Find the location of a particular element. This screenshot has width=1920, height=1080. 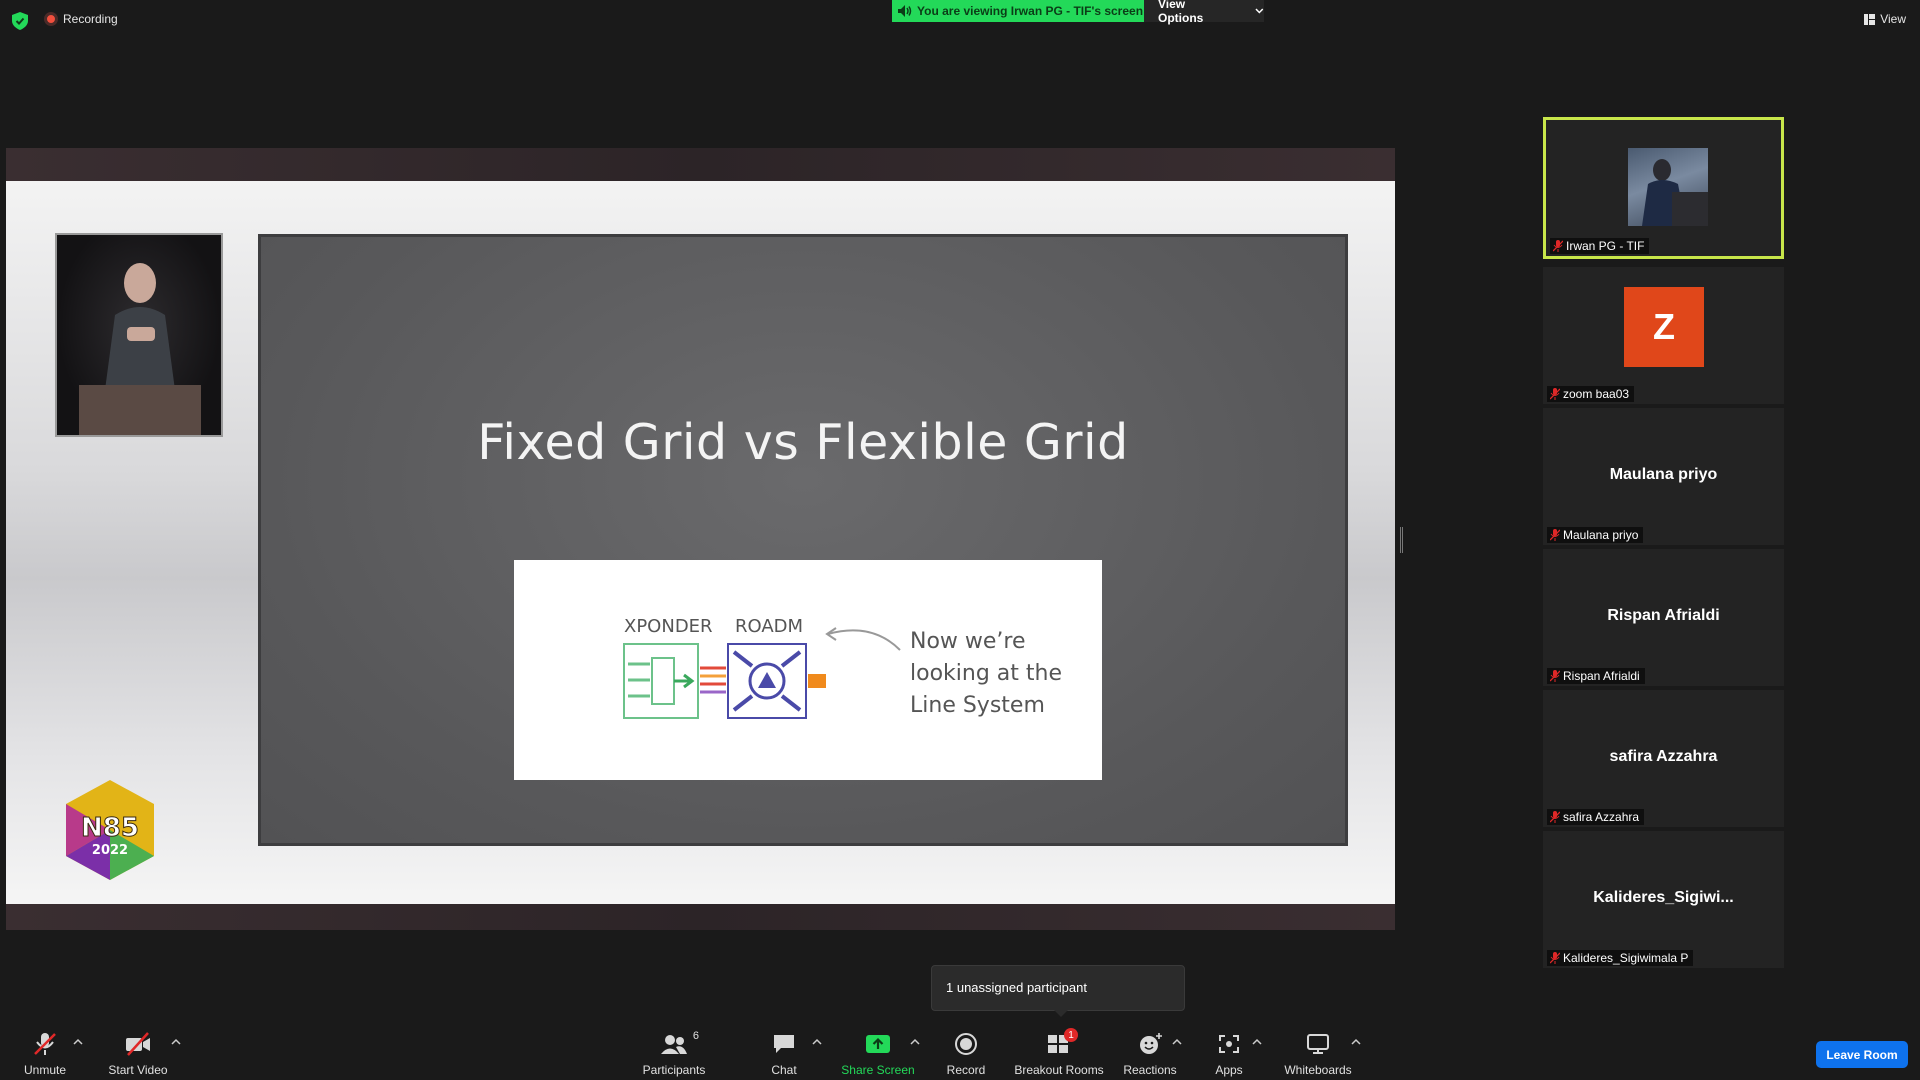

whiteboards-button: Whiteboards is located at coordinates (1318, 1055).